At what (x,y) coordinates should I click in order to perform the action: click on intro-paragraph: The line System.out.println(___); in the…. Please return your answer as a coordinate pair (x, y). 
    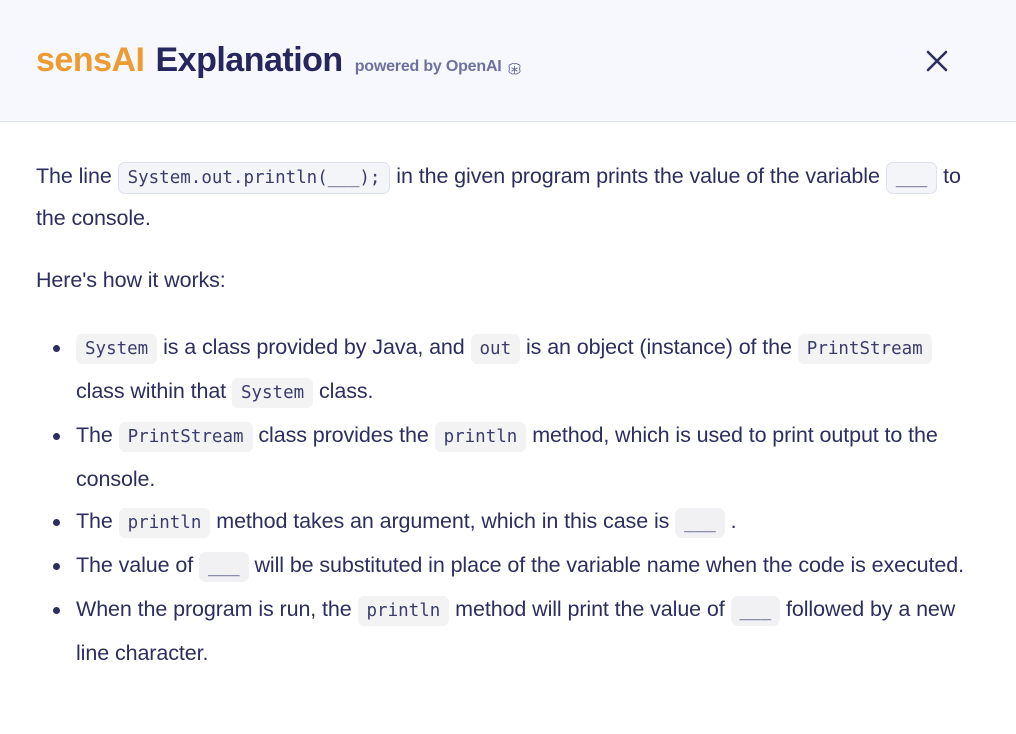
    Looking at the image, I should click on (508, 197).